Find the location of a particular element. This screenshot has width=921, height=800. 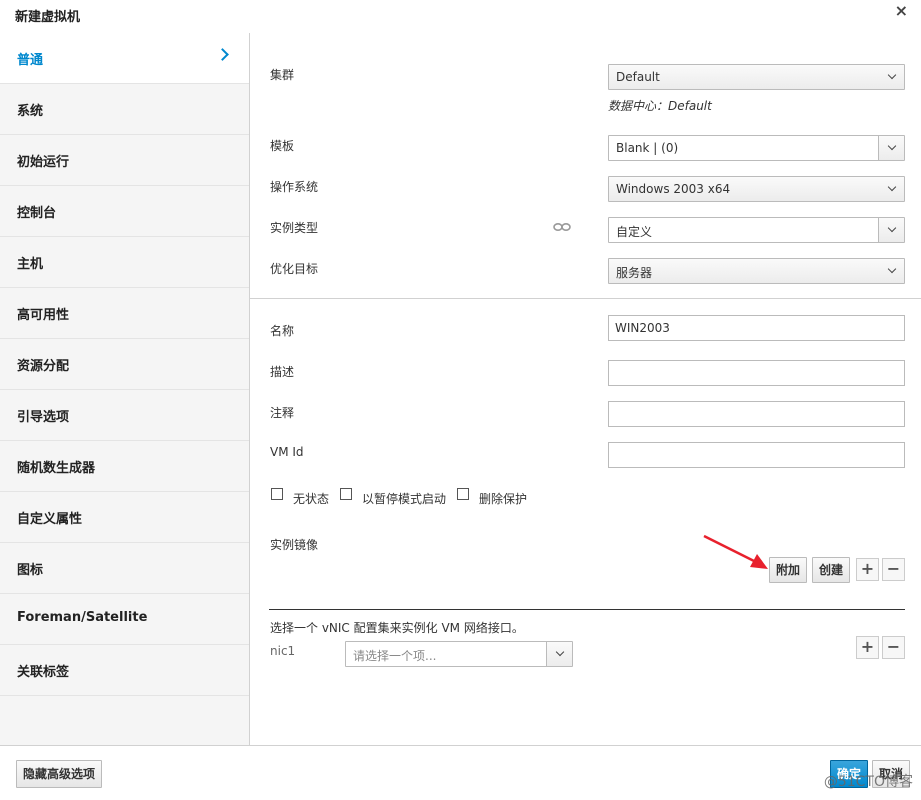

comment-label: 注释 is located at coordinates (282, 413).